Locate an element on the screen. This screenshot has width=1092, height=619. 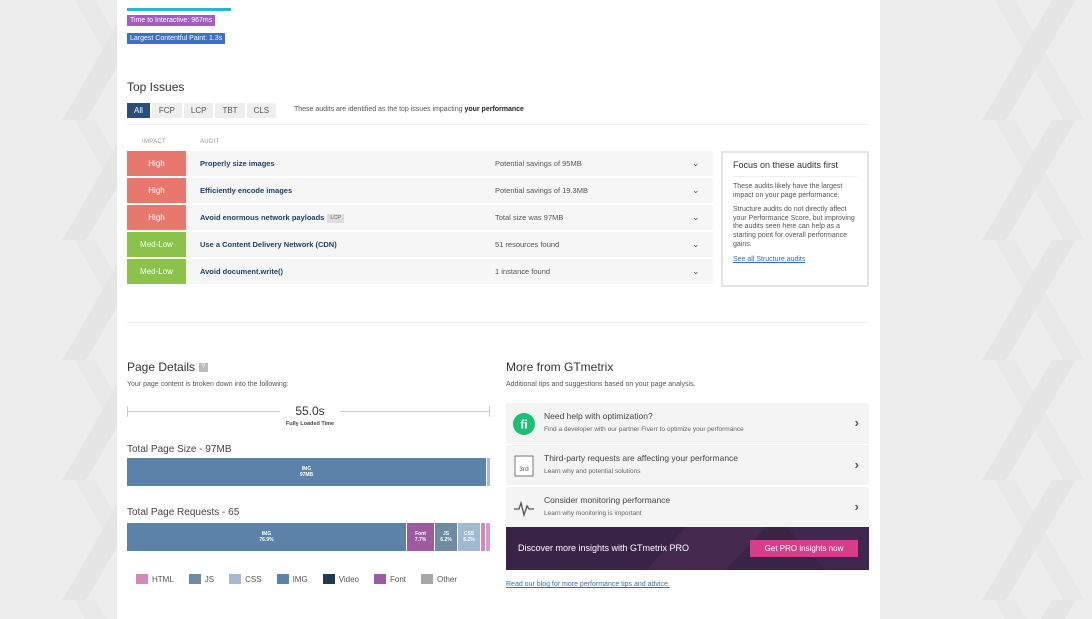
fiverr-icon: fi is located at coordinates (524, 424).